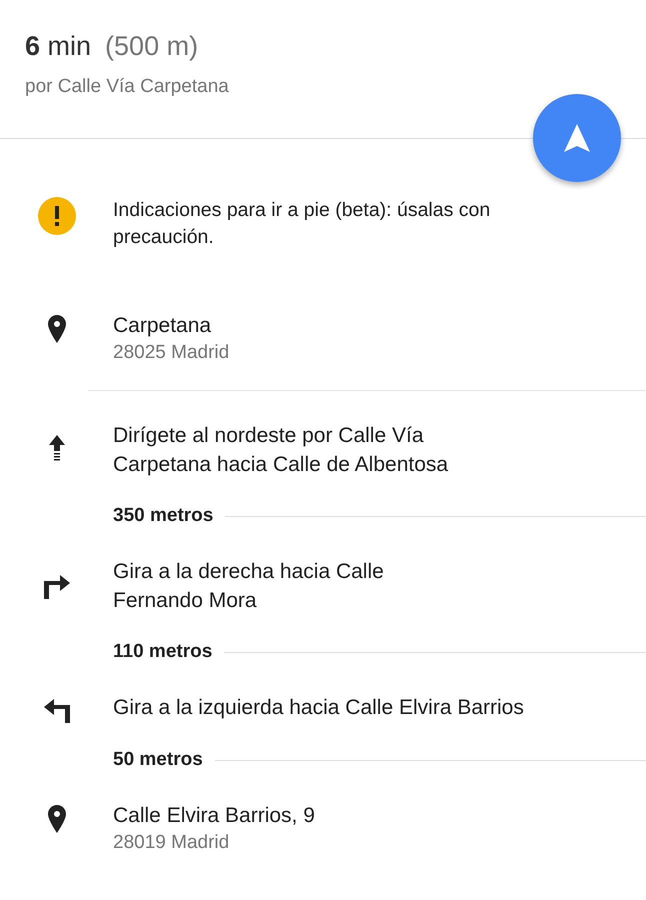 This screenshot has width=646, height=900. I want to click on navigation-arrow-icon, so click(577, 138).